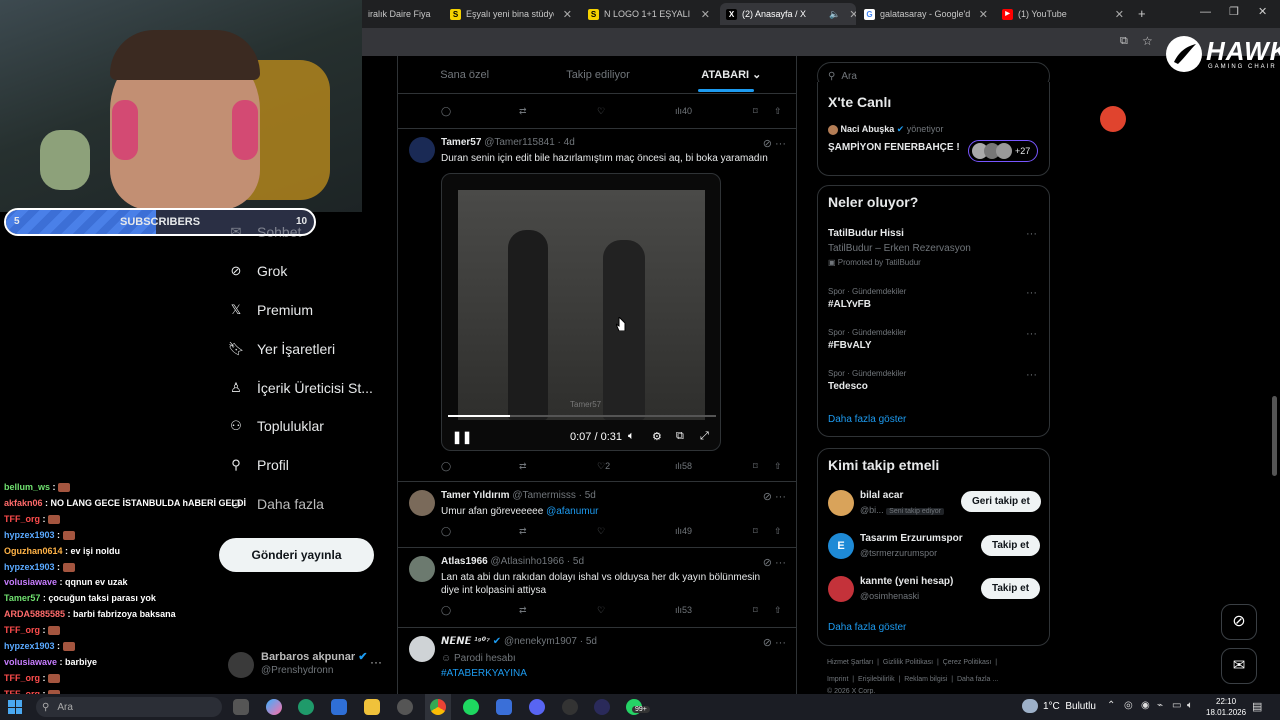 The width and height of the screenshot is (1280, 720). What do you see at coordinates (894, 147) in the screenshot?
I see `live-space-name: ŞAMPİYON FENERBAHÇE !` at bounding box center [894, 147].